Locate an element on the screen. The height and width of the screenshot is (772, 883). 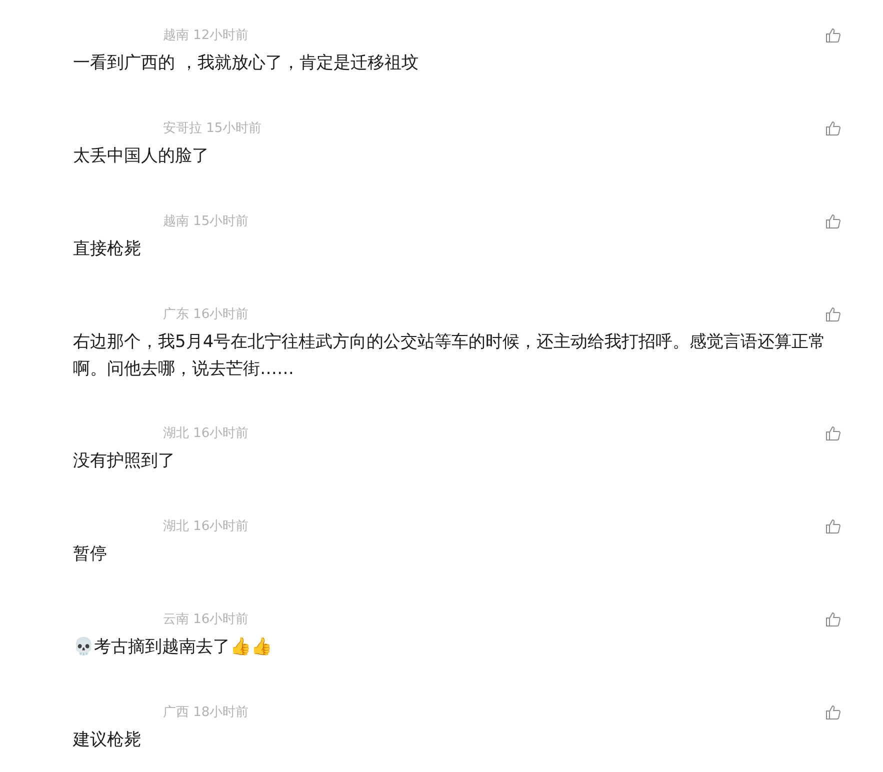
comment-meta: 云南 16小时前 is located at coordinates (206, 619).